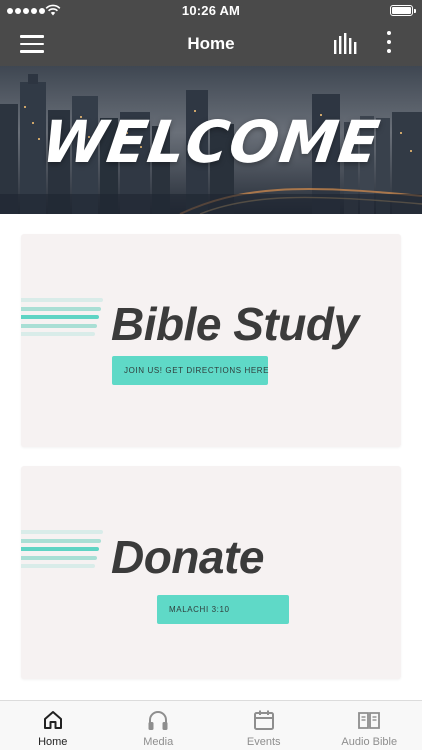  Describe the element at coordinates (346, 44) in the screenshot. I see `audio-bars-icon` at that location.